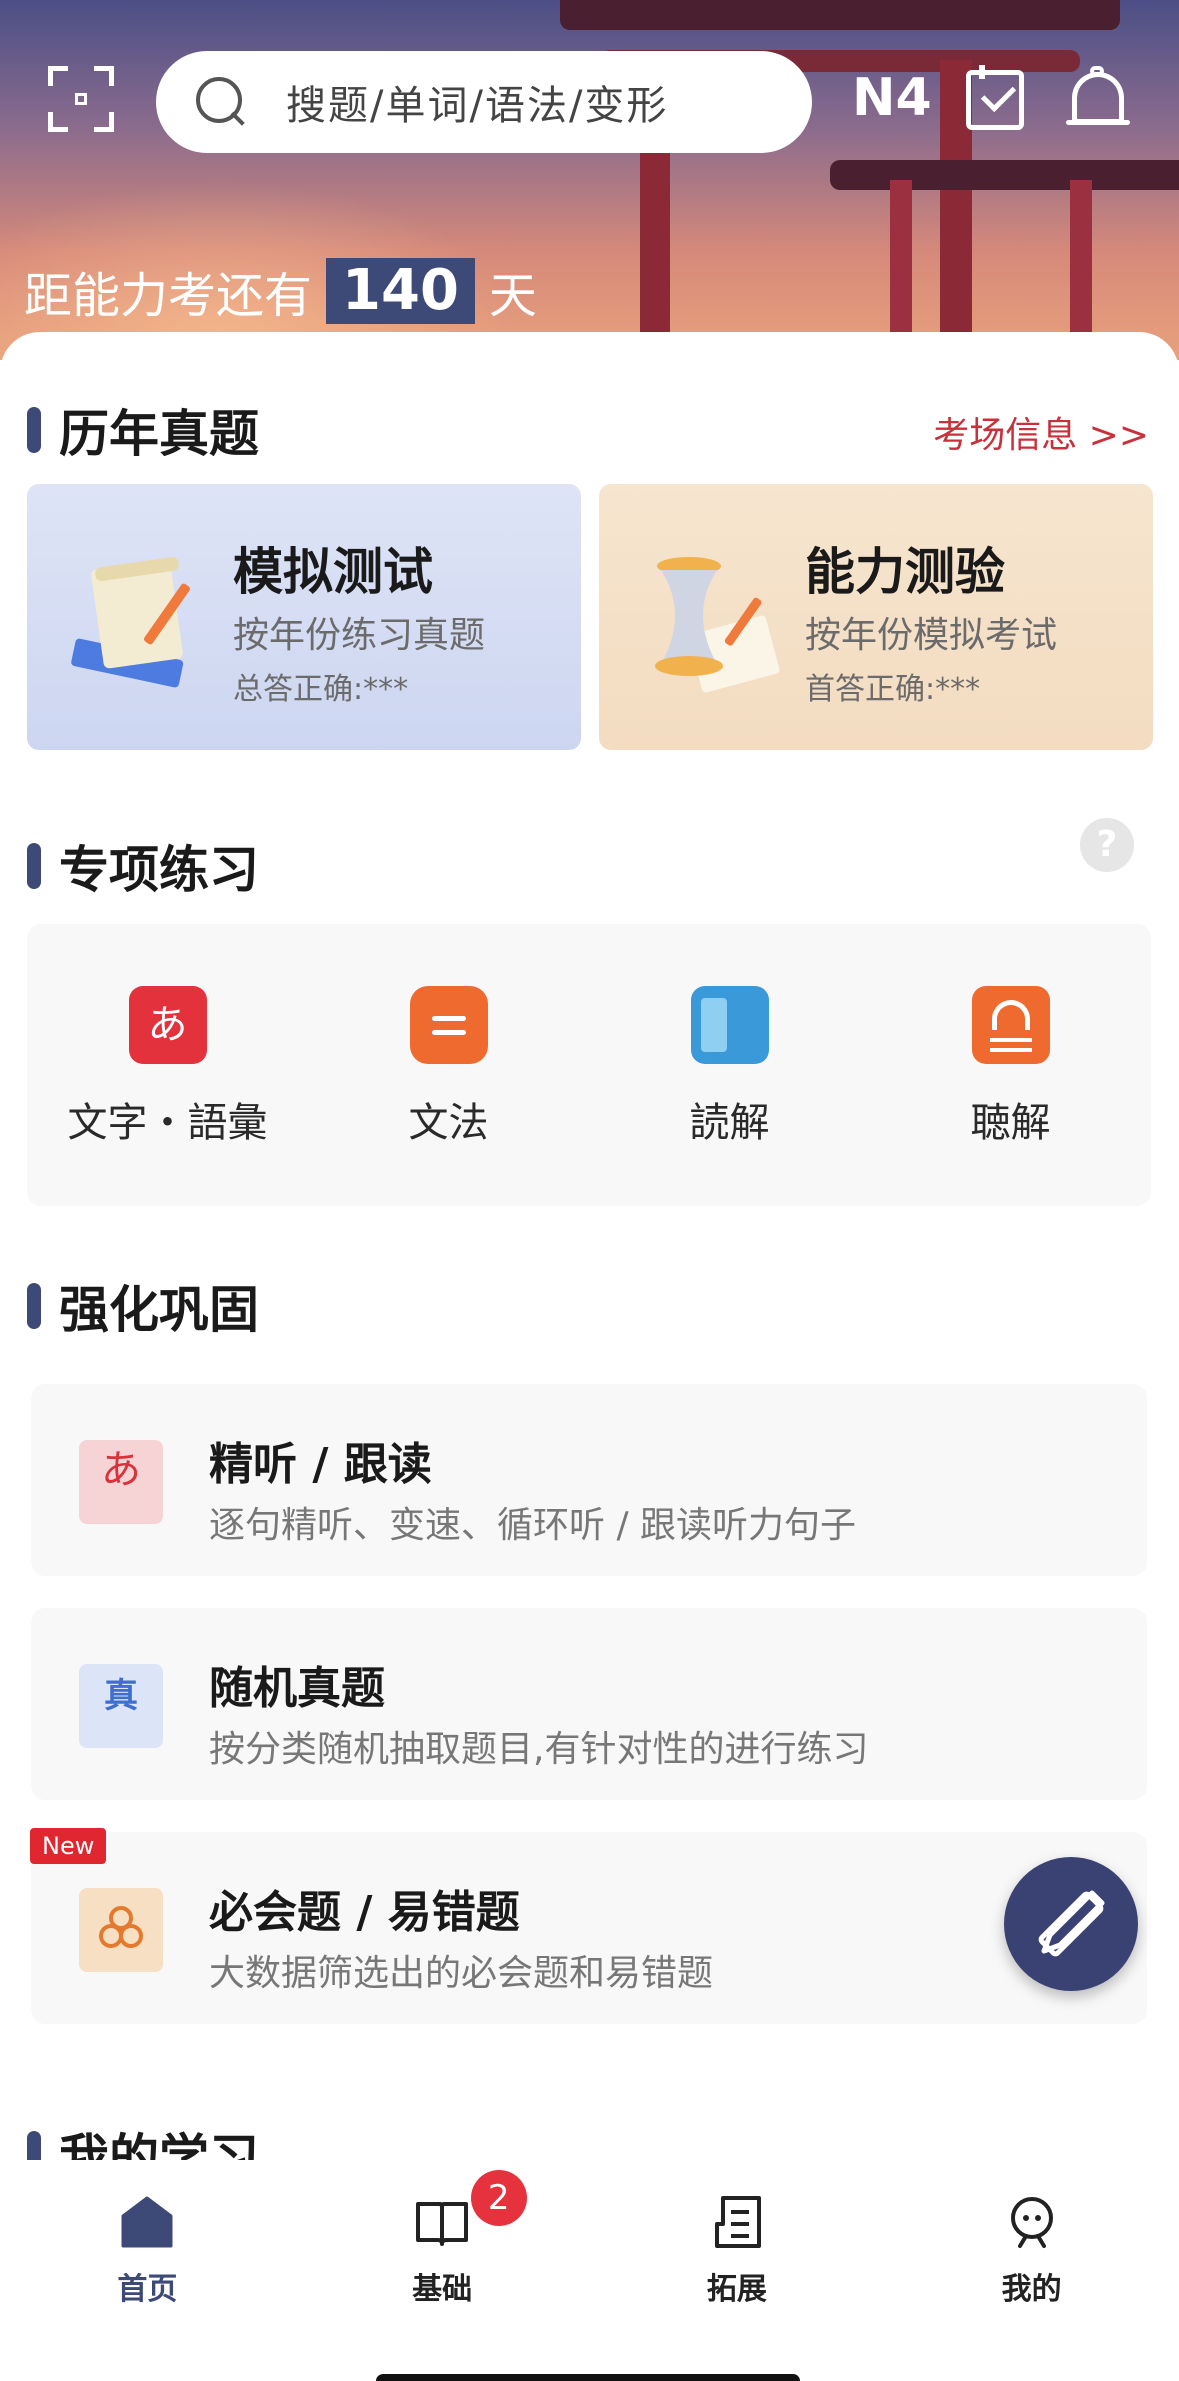 This screenshot has width=1179, height=2381. What do you see at coordinates (442, 2224) in the screenshot?
I see `book-icon` at bounding box center [442, 2224].